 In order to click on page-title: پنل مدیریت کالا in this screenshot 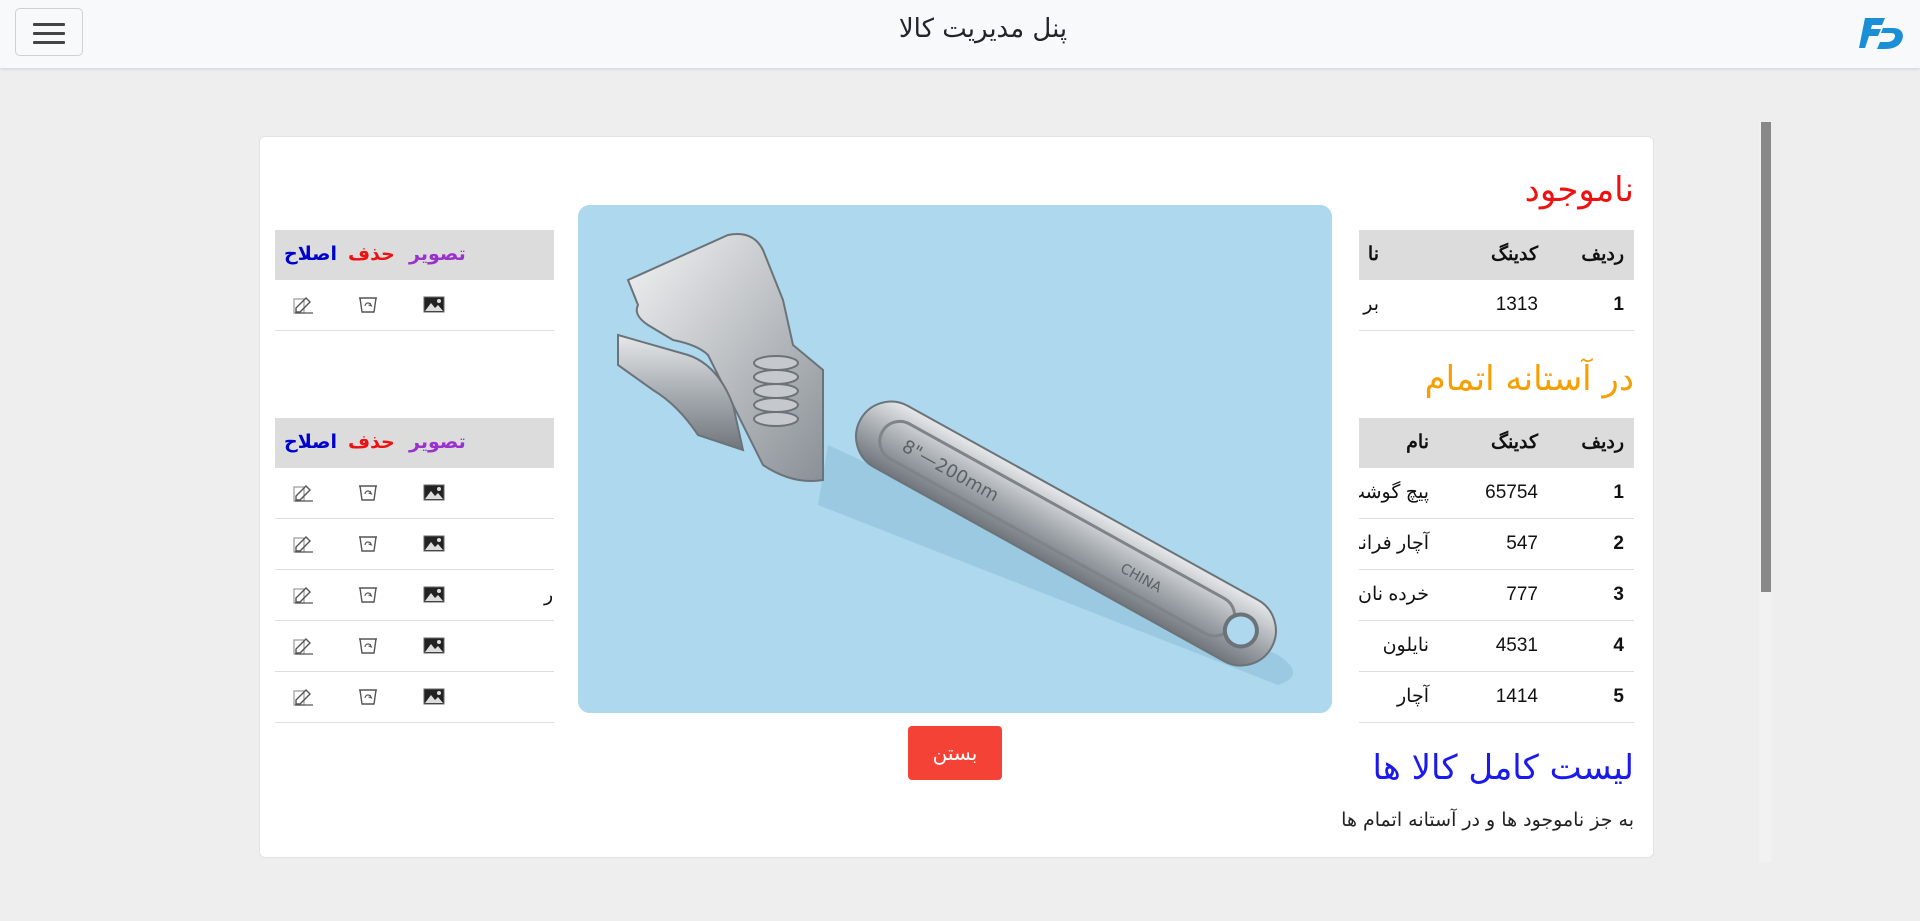, I will do `click(983, 29)`.